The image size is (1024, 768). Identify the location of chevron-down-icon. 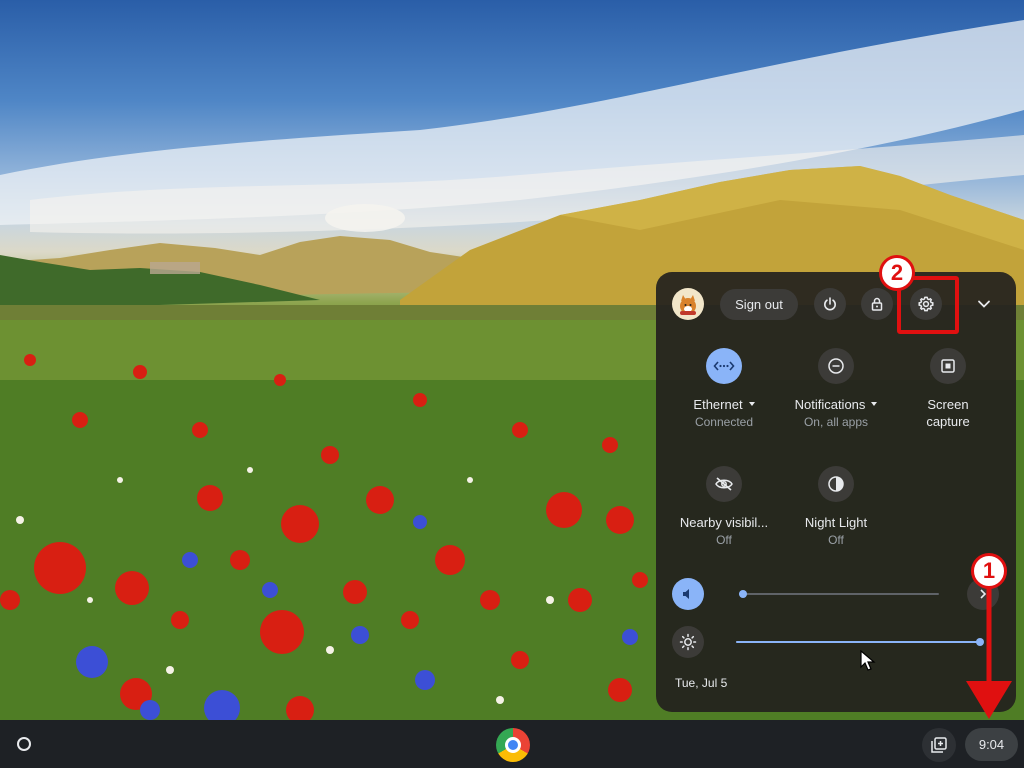
(984, 304).